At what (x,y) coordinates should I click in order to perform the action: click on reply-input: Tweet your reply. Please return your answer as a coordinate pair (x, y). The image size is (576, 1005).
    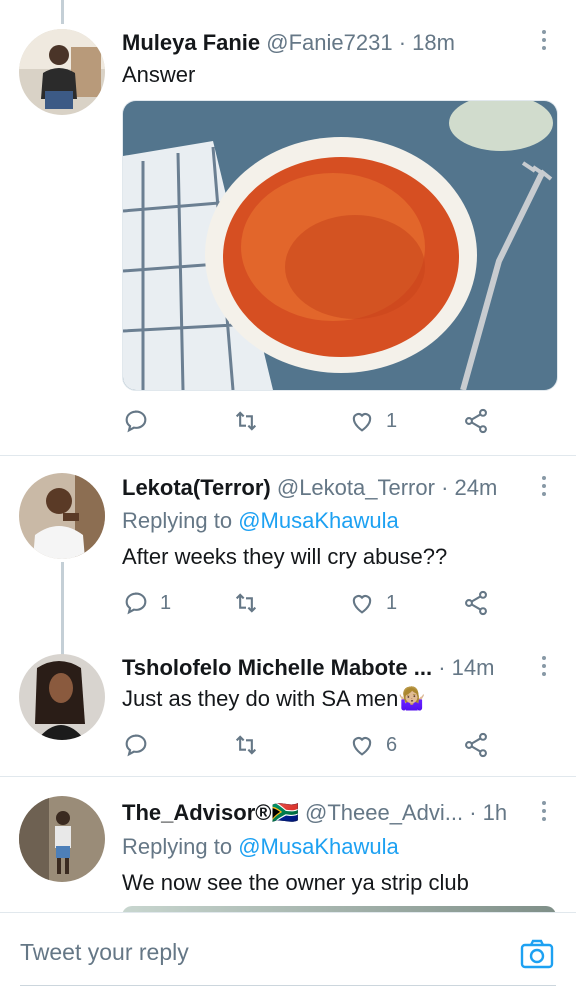
    Looking at the image, I should click on (104, 952).